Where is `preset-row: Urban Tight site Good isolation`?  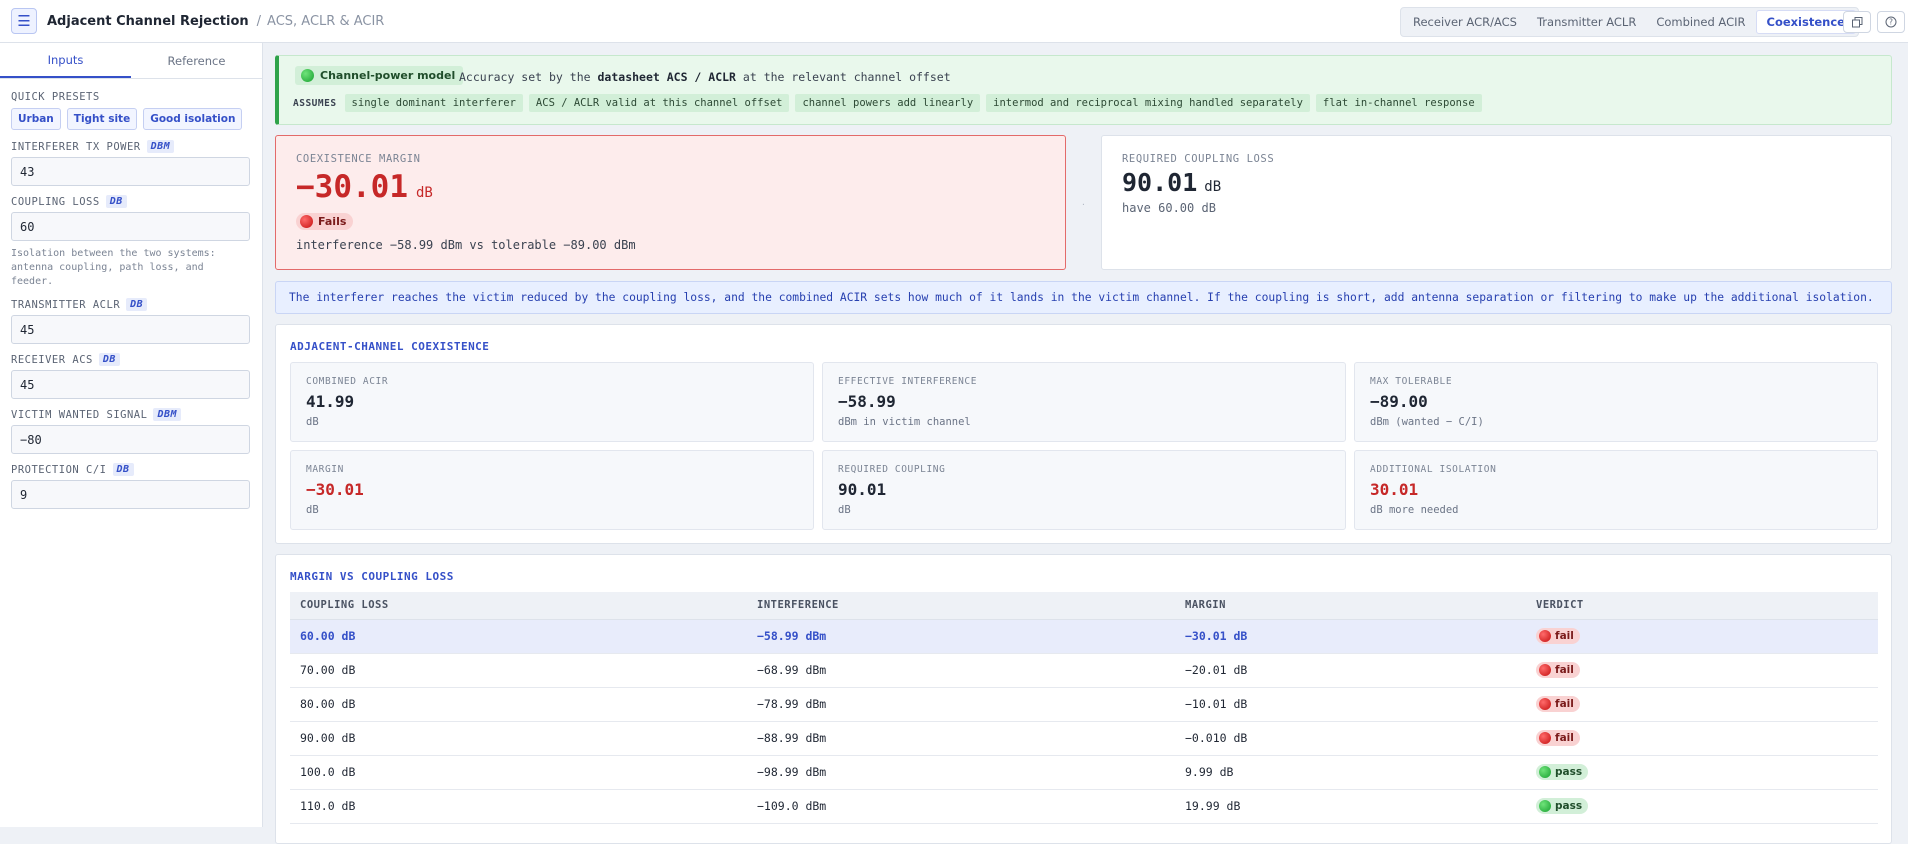
preset-row: Urban Tight site Good isolation is located at coordinates (131, 119).